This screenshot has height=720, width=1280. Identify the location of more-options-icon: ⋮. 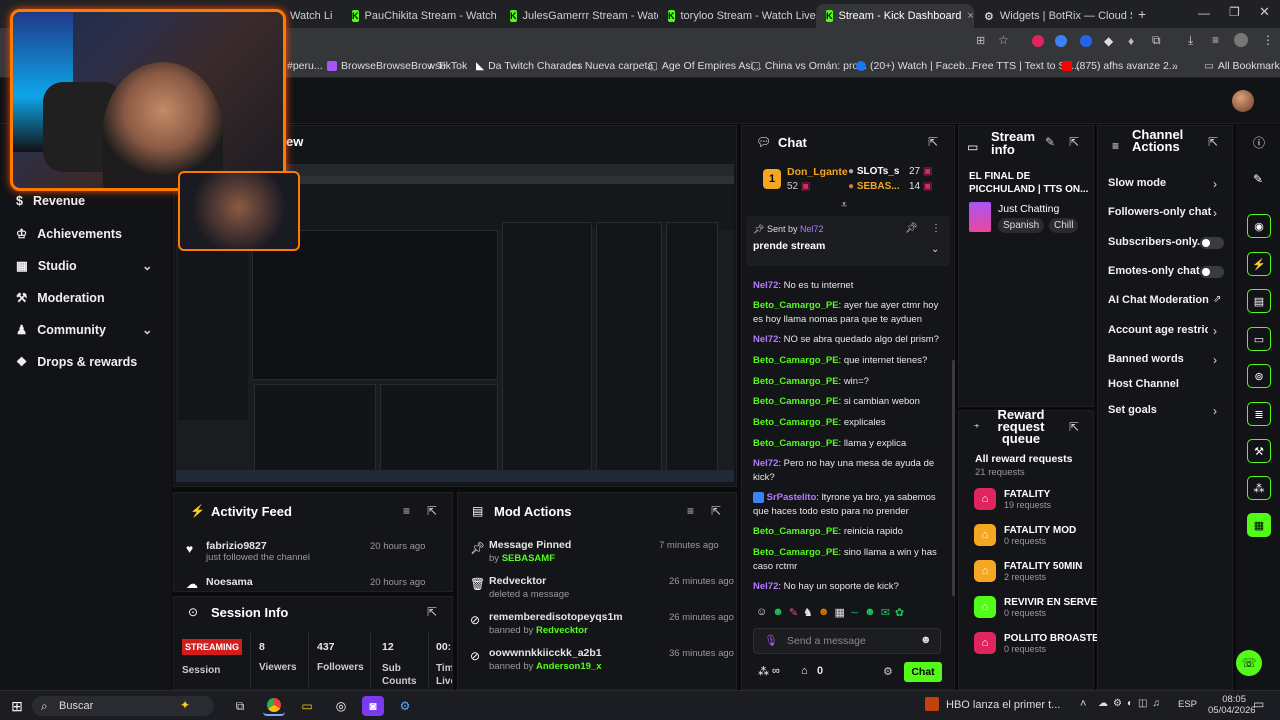
(936, 228).